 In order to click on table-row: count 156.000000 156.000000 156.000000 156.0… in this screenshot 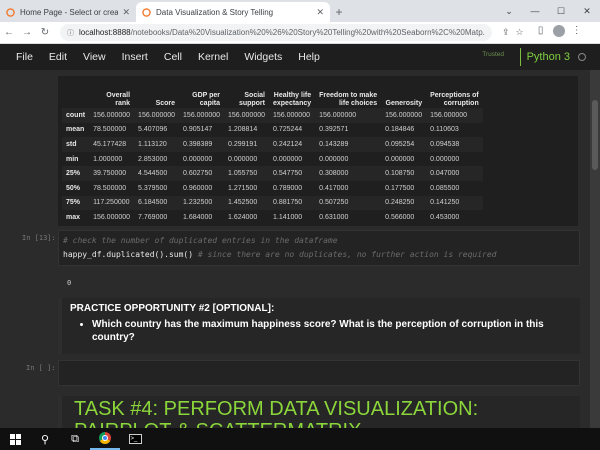, I will do `click(272, 115)`.